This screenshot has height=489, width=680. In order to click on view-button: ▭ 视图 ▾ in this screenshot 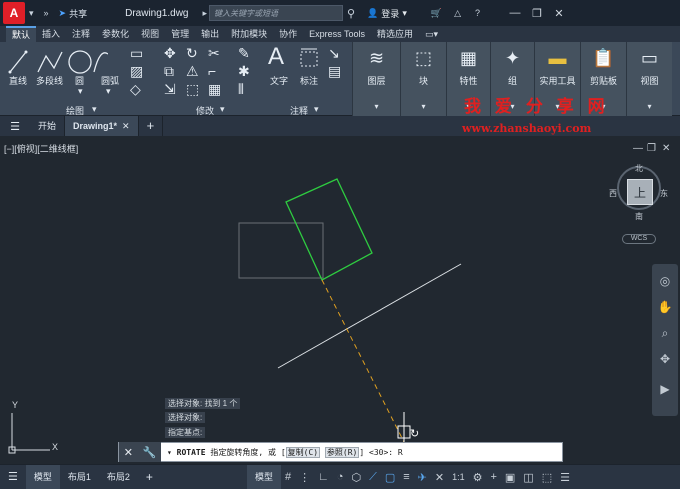, I will do `click(649, 79)`.